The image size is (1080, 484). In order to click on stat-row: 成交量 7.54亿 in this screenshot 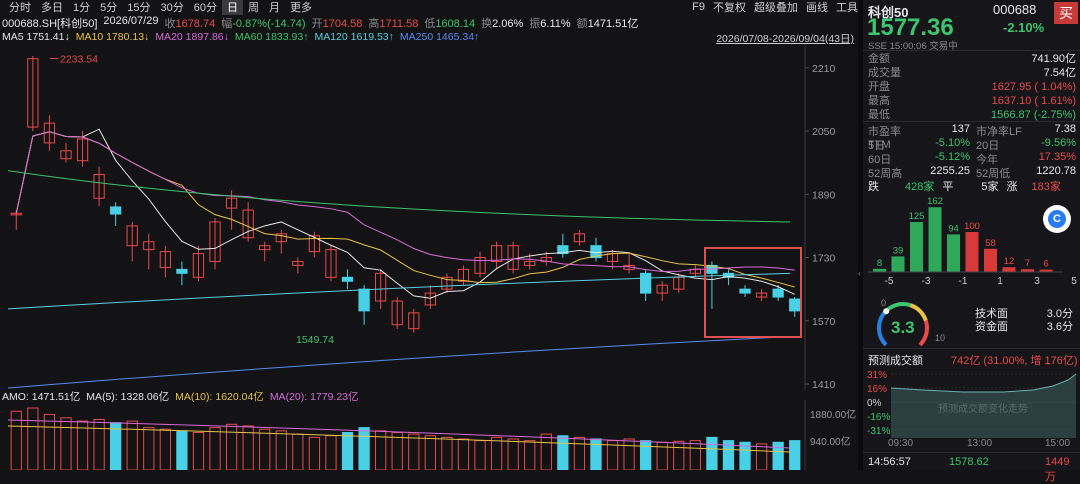, I will do `click(972, 73)`.